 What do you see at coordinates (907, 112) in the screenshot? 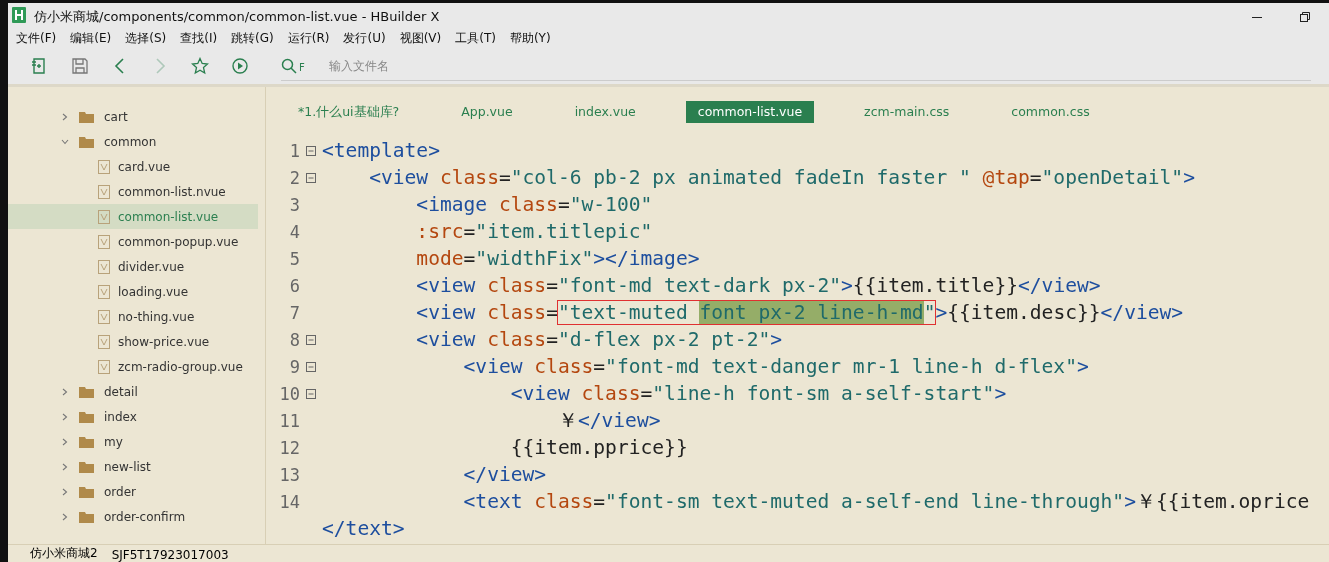
I see `editor-tab: zcm-main.css` at bounding box center [907, 112].